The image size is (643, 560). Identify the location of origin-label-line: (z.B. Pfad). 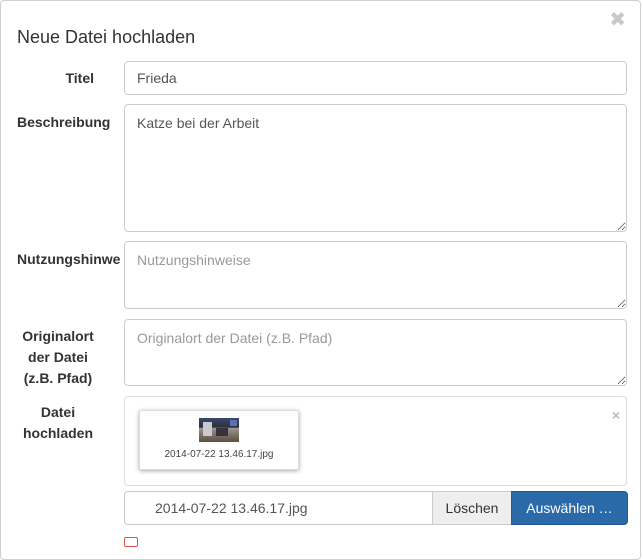
(58, 378).